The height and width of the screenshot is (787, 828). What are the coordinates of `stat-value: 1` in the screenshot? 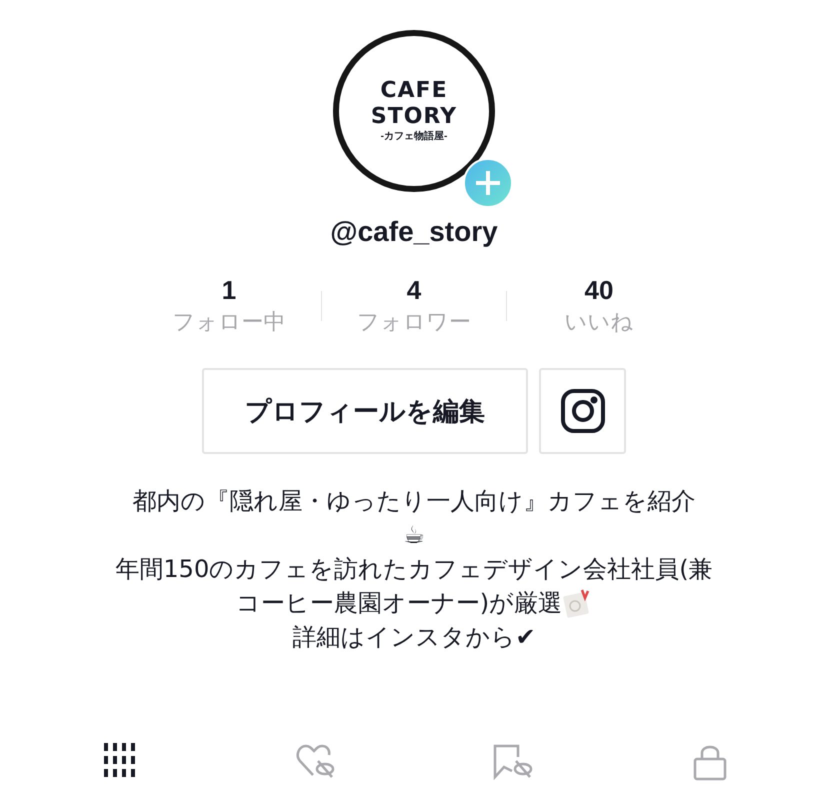 It's located at (229, 290).